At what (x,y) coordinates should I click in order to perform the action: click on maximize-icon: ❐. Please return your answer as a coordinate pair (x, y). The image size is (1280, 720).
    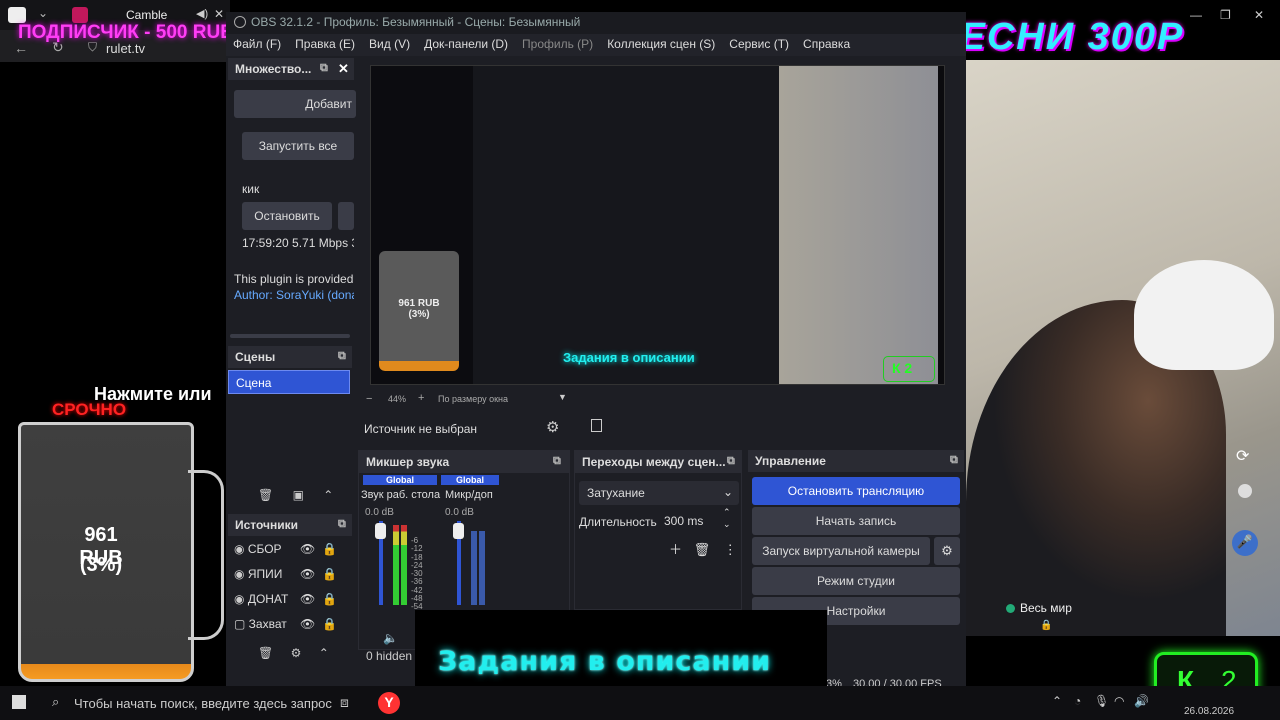
    Looking at the image, I should click on (1225, 15).